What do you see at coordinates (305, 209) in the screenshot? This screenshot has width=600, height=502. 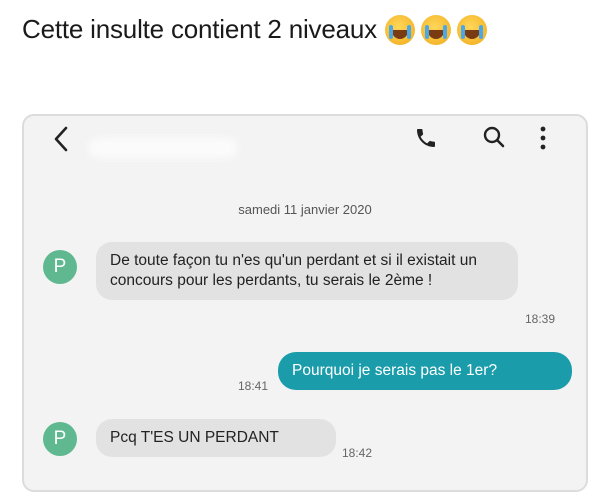 I see `conversation-date: samedi 11 janvier 2020` at bounding box center [305, 209].